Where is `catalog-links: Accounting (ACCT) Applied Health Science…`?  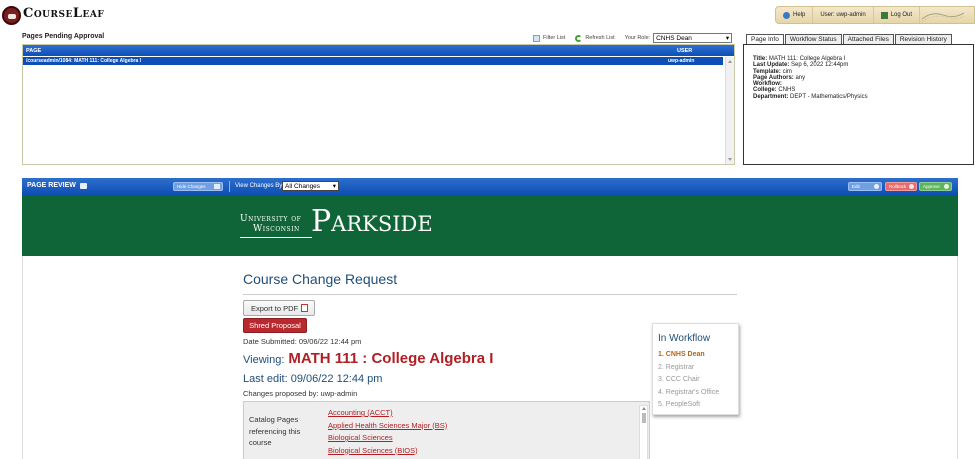
catalog-links: Accounting (ACCT) Applied Health Science… is located at coordinates (387, 432).